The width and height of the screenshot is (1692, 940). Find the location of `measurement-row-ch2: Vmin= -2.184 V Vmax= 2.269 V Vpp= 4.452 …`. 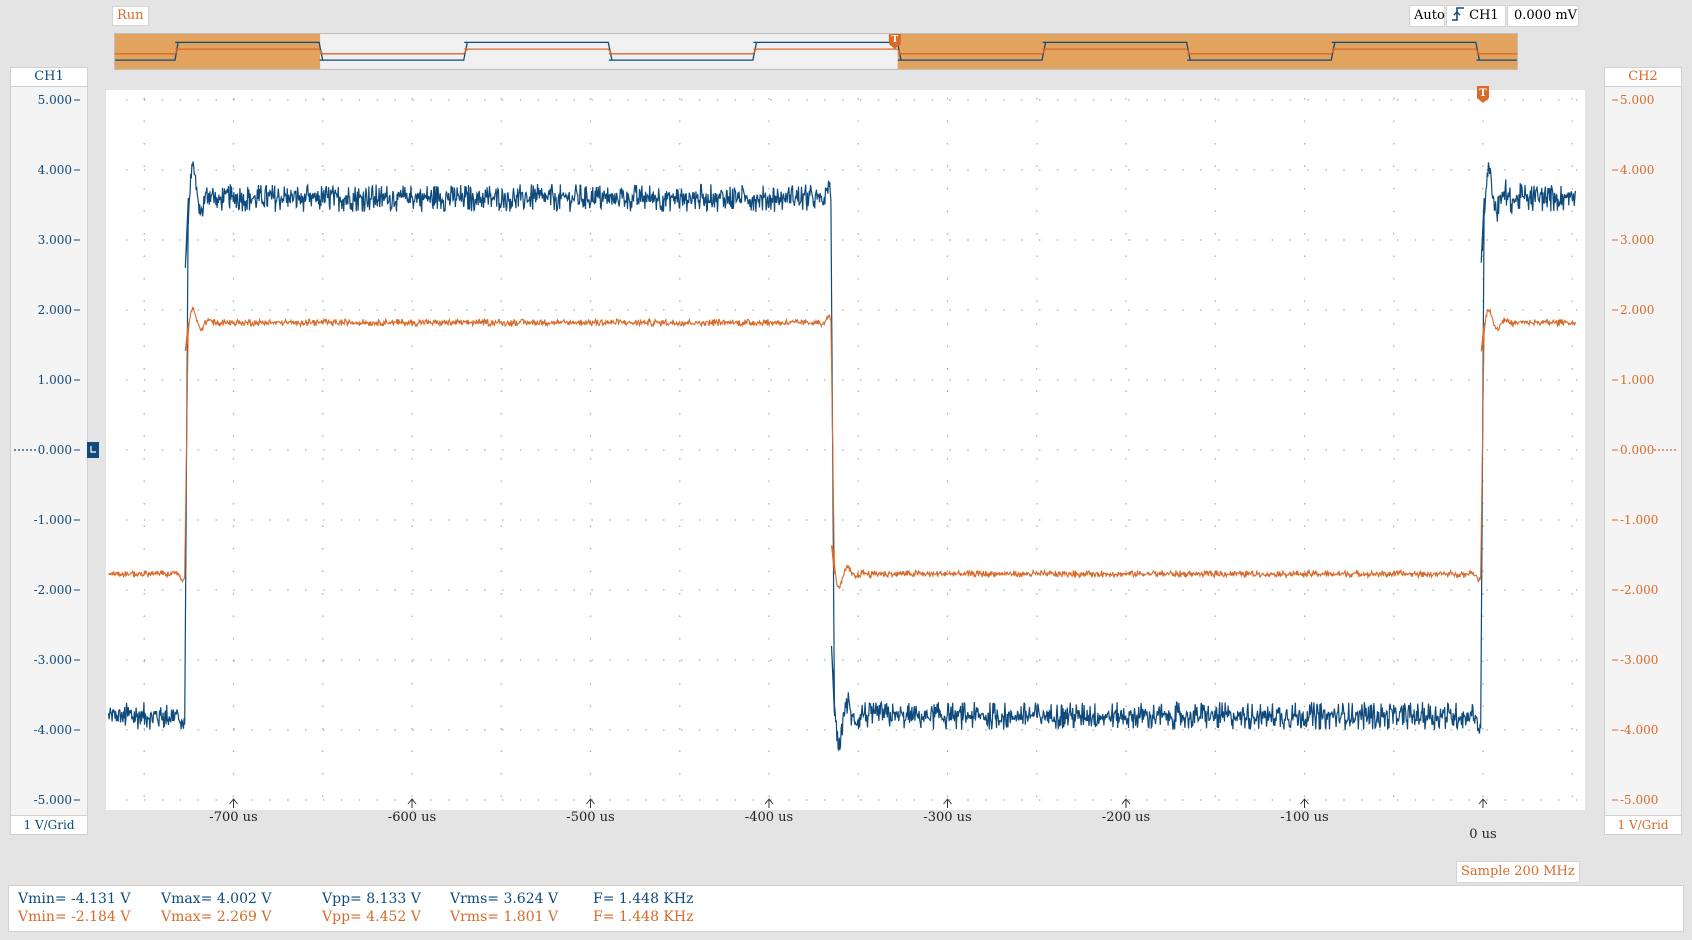

measurement-row-ch2: Vmin= -2.184 V Vmax= 2.269 V Vpp= 4.452 … is located at coordinates (846, 918).